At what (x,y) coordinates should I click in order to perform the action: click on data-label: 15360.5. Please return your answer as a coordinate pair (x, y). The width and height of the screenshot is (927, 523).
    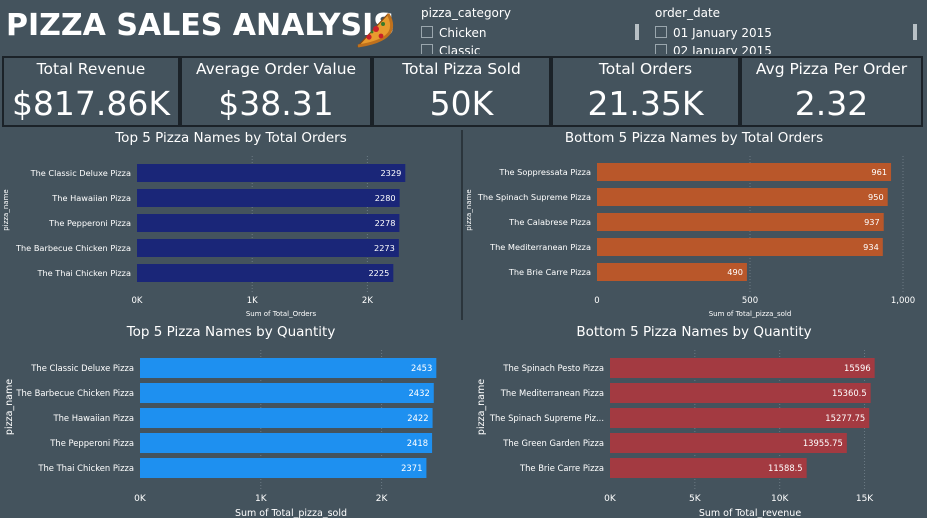
    Looking at the image, I should click on (849, 393).